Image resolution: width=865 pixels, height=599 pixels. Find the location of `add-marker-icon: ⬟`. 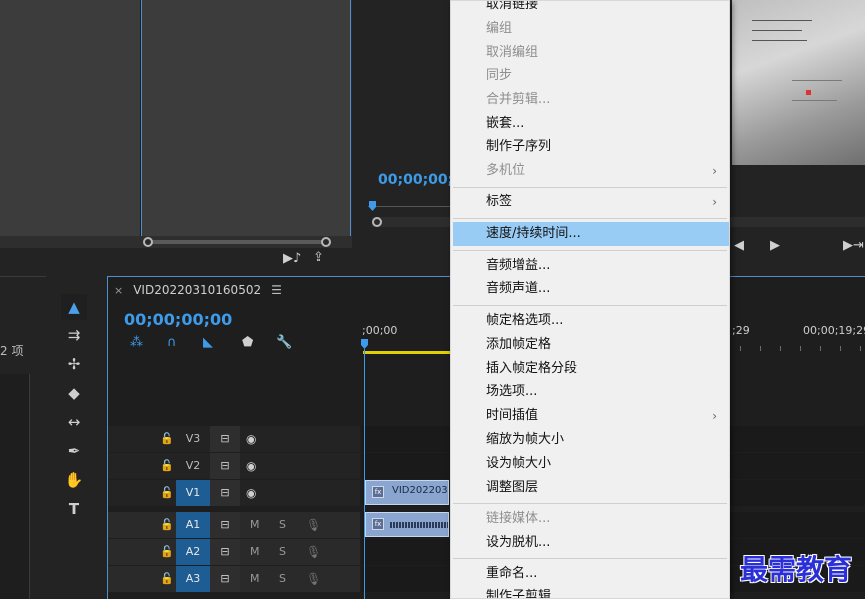

add-marker-icon: ⬟ is located at coordinates (247, 342).